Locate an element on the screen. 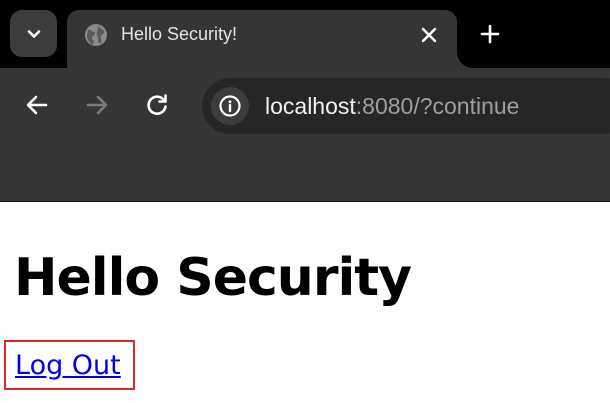 The width and height of the screenshot is (610, 403). site-info-button is located at coordinates (230, 106).